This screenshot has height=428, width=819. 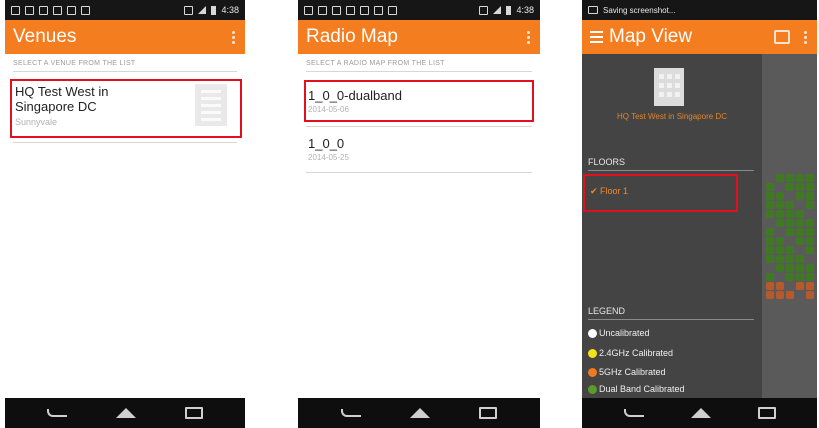 I want to click on calibrated-5ghz-icon, so click(x=592, y=372).